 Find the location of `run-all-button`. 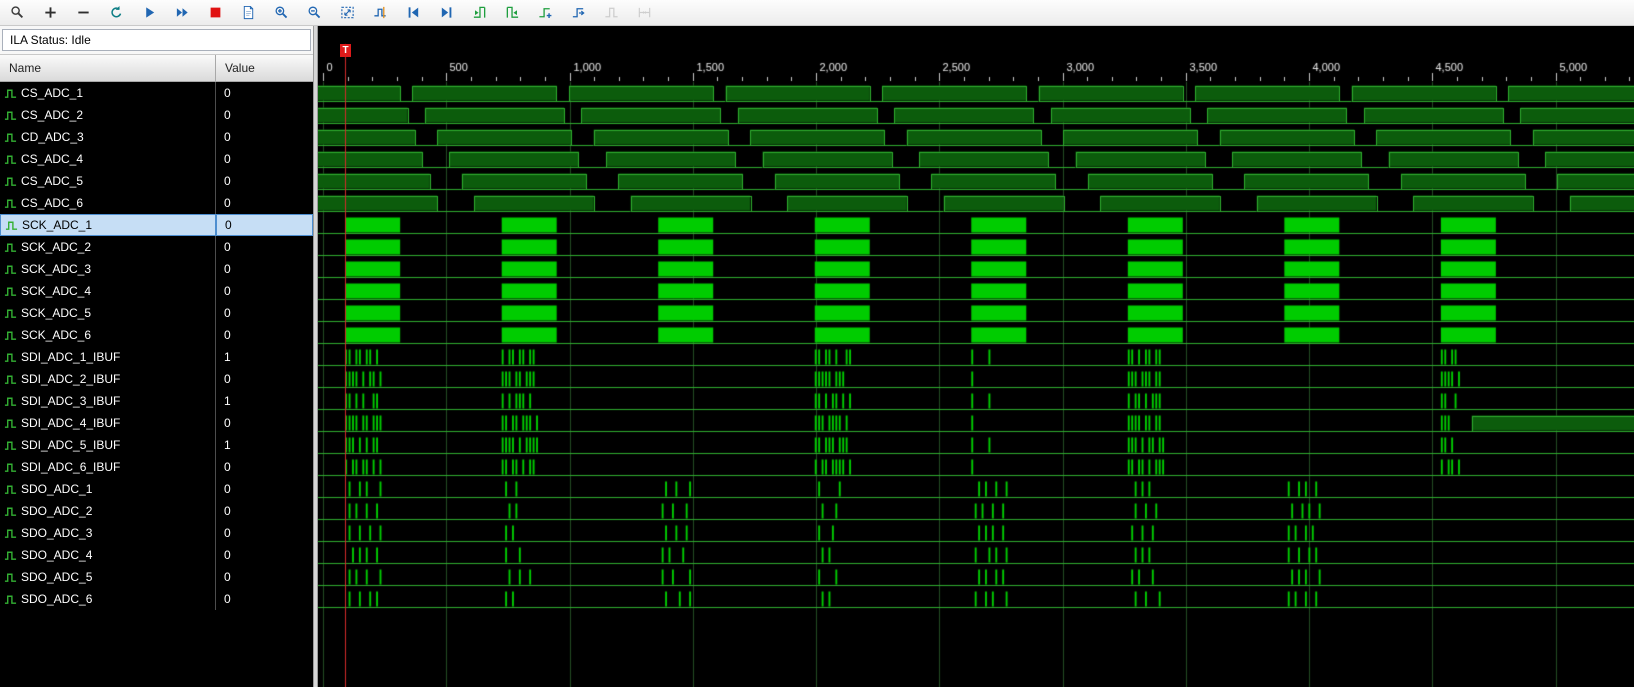

run-all-button is located at coordinates (182, 13).